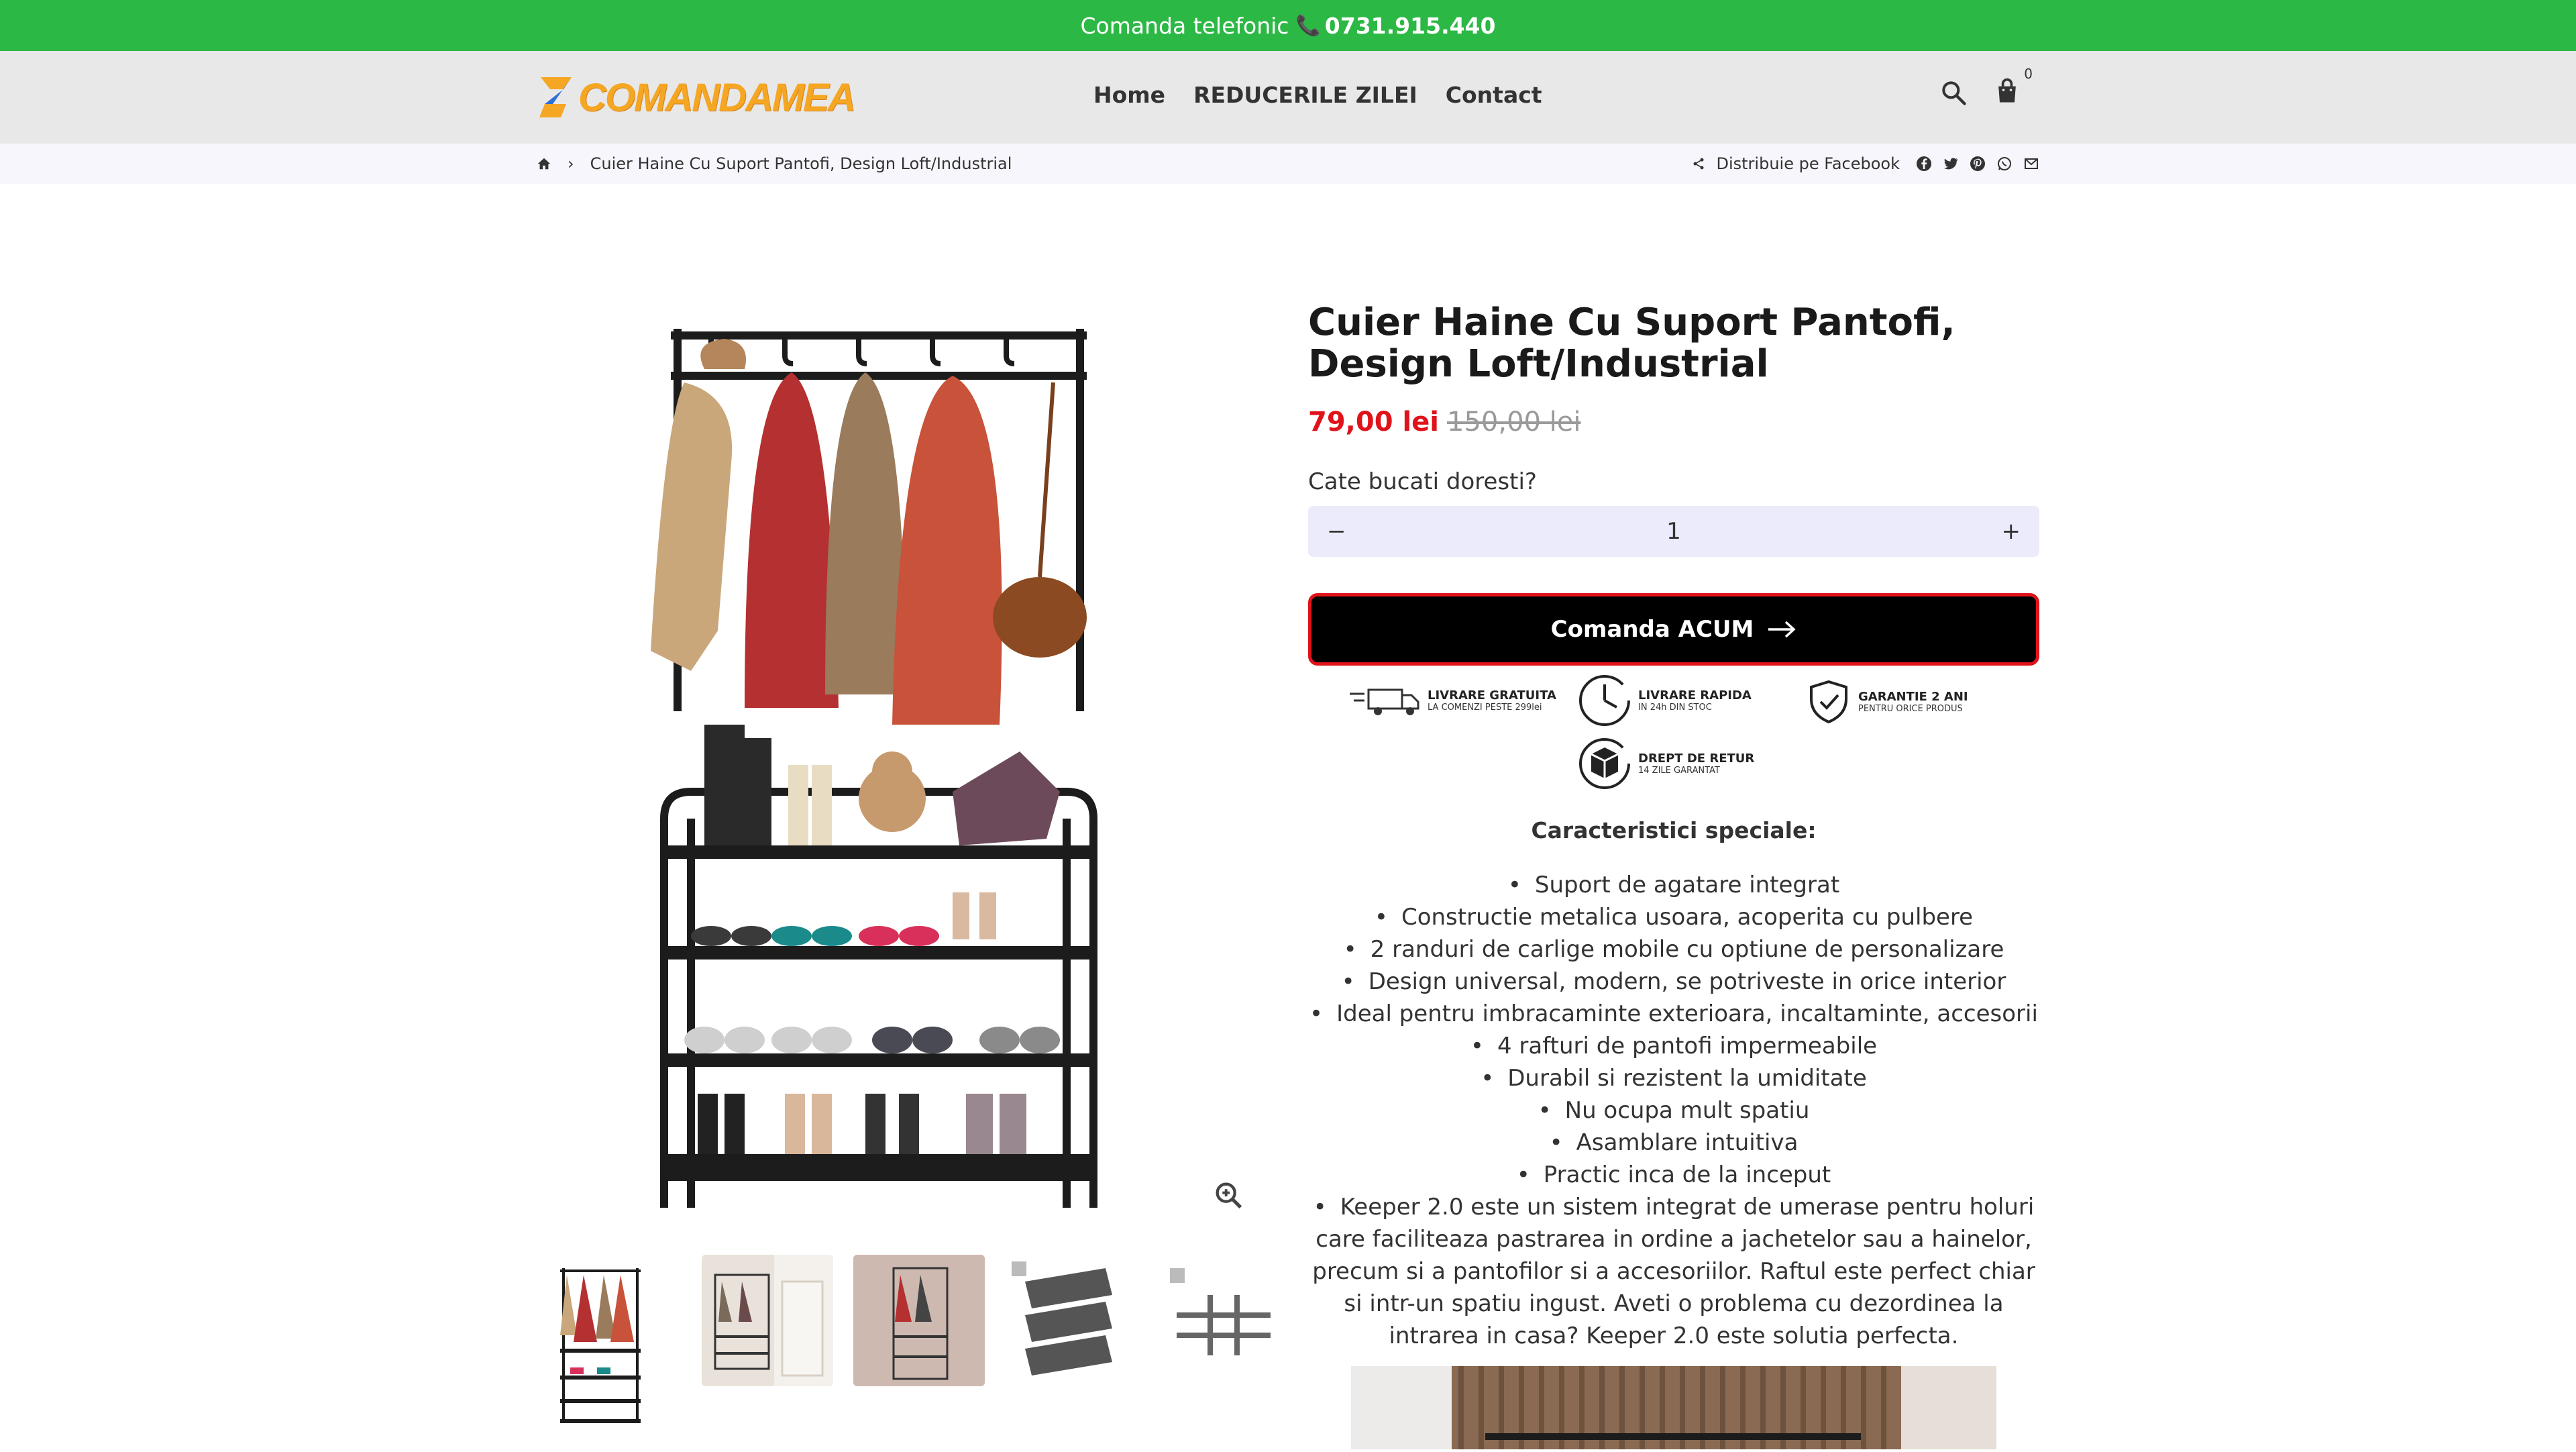 Image resolution: width=2576 pixels, height=1452 pixels. What do you see at coordinates (1978, 164) in the screenshot?
I see `pinterest-icon` at bounding box center [1978, 164].